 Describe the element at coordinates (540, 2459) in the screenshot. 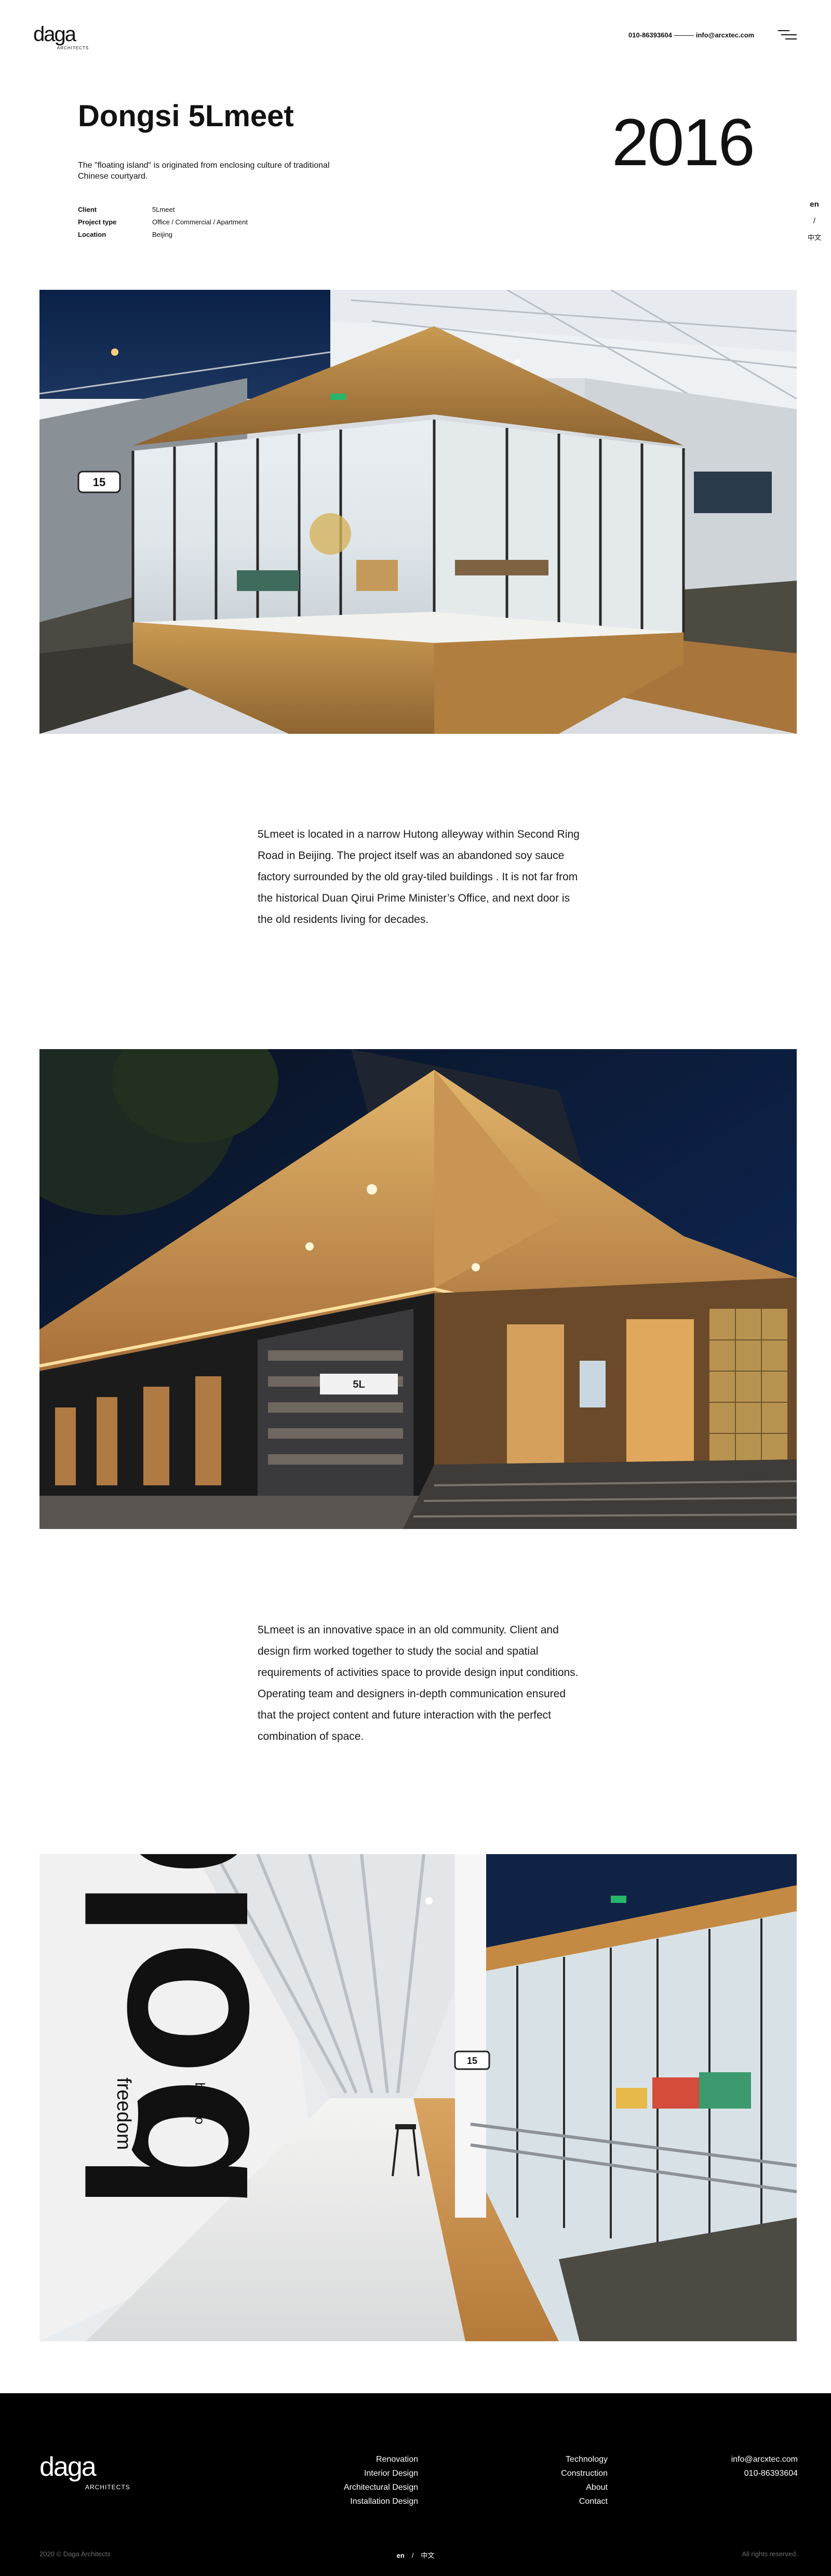

I see `footer-link-technology: Technology` at that location.